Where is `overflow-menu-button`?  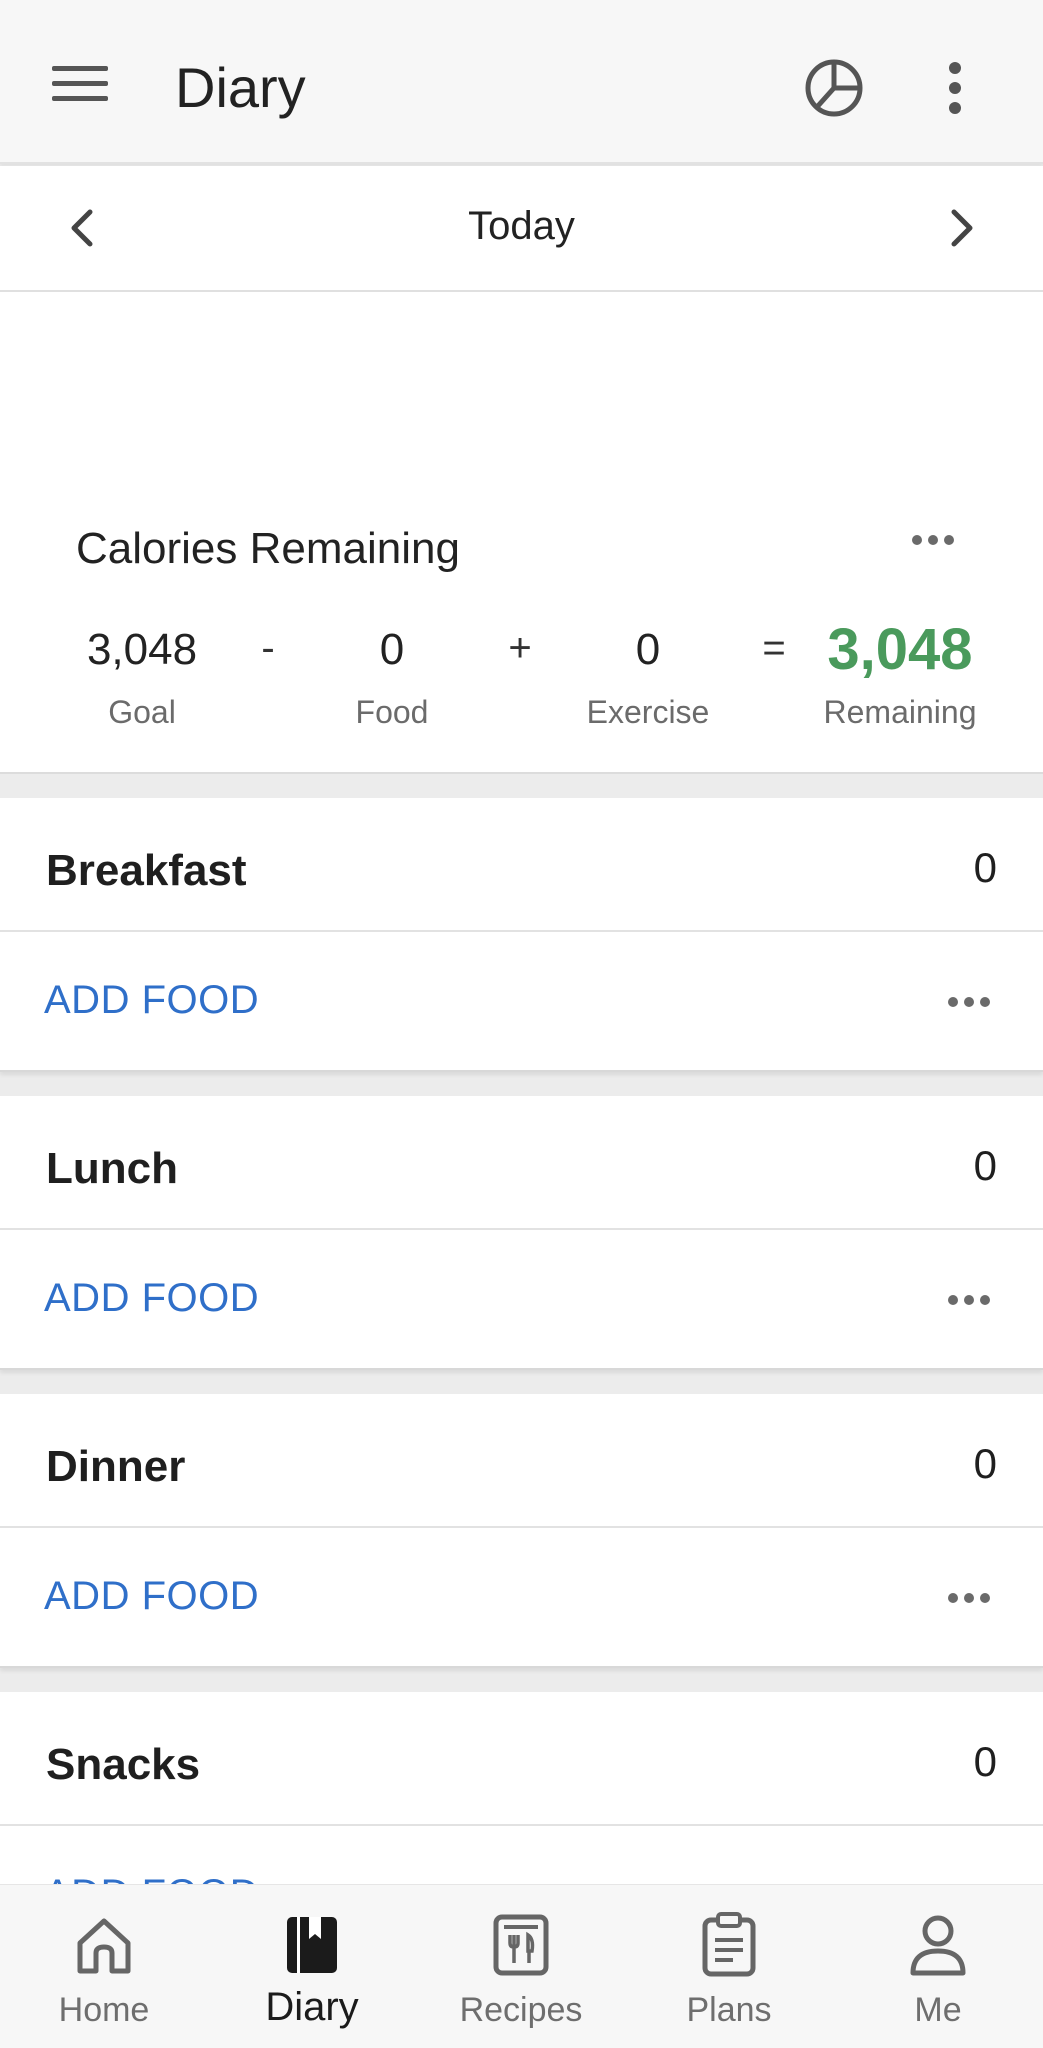
overflow-menu-button is located at coordinates (955, 88).